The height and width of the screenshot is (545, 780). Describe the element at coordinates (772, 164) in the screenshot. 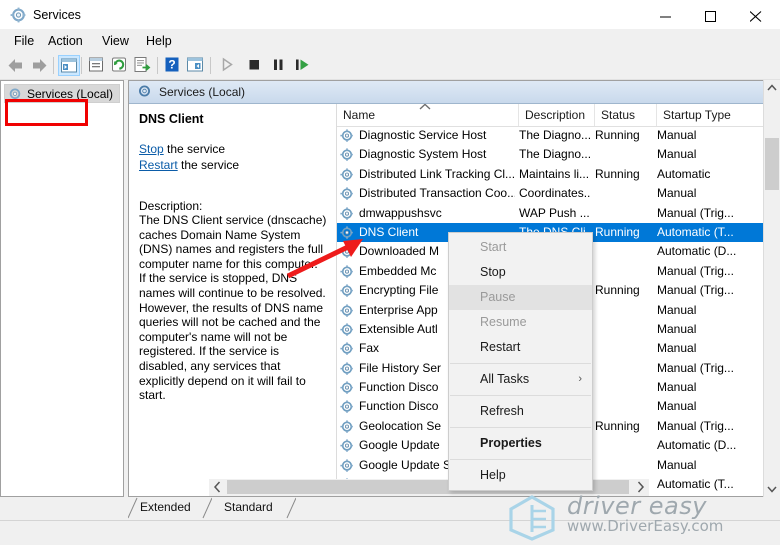

I see `vertical-scroll-thumb` at that location.